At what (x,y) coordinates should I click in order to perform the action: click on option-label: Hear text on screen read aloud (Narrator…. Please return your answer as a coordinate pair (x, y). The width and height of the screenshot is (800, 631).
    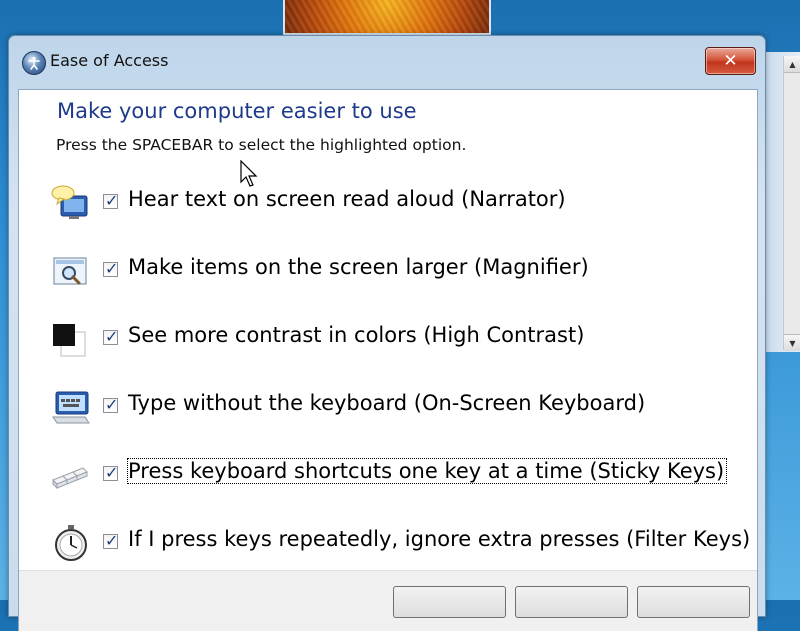
    Looking at the image, I should click on (347, 199).